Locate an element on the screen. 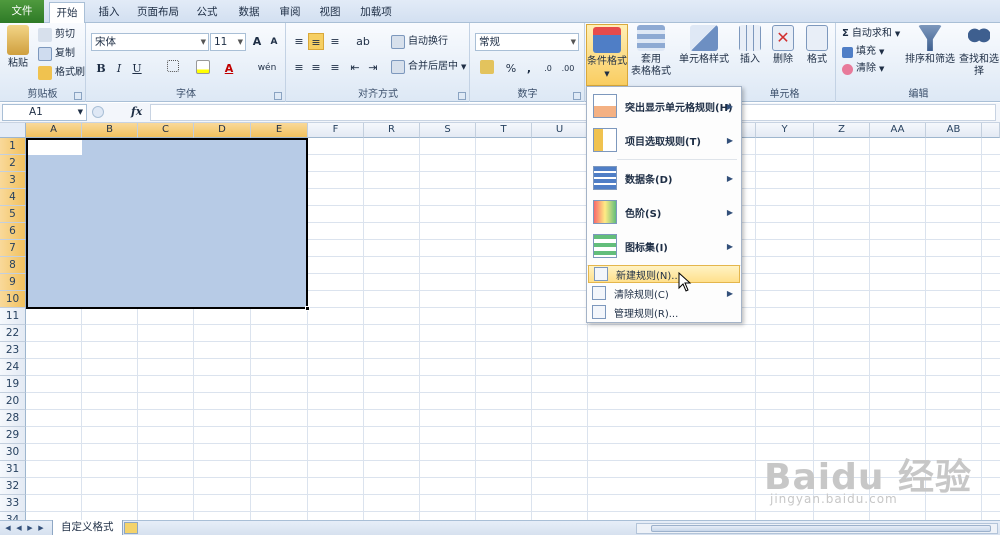 This screenshot has height=535, width=1000. row-header: 32 is located at coordinates (13, 486).